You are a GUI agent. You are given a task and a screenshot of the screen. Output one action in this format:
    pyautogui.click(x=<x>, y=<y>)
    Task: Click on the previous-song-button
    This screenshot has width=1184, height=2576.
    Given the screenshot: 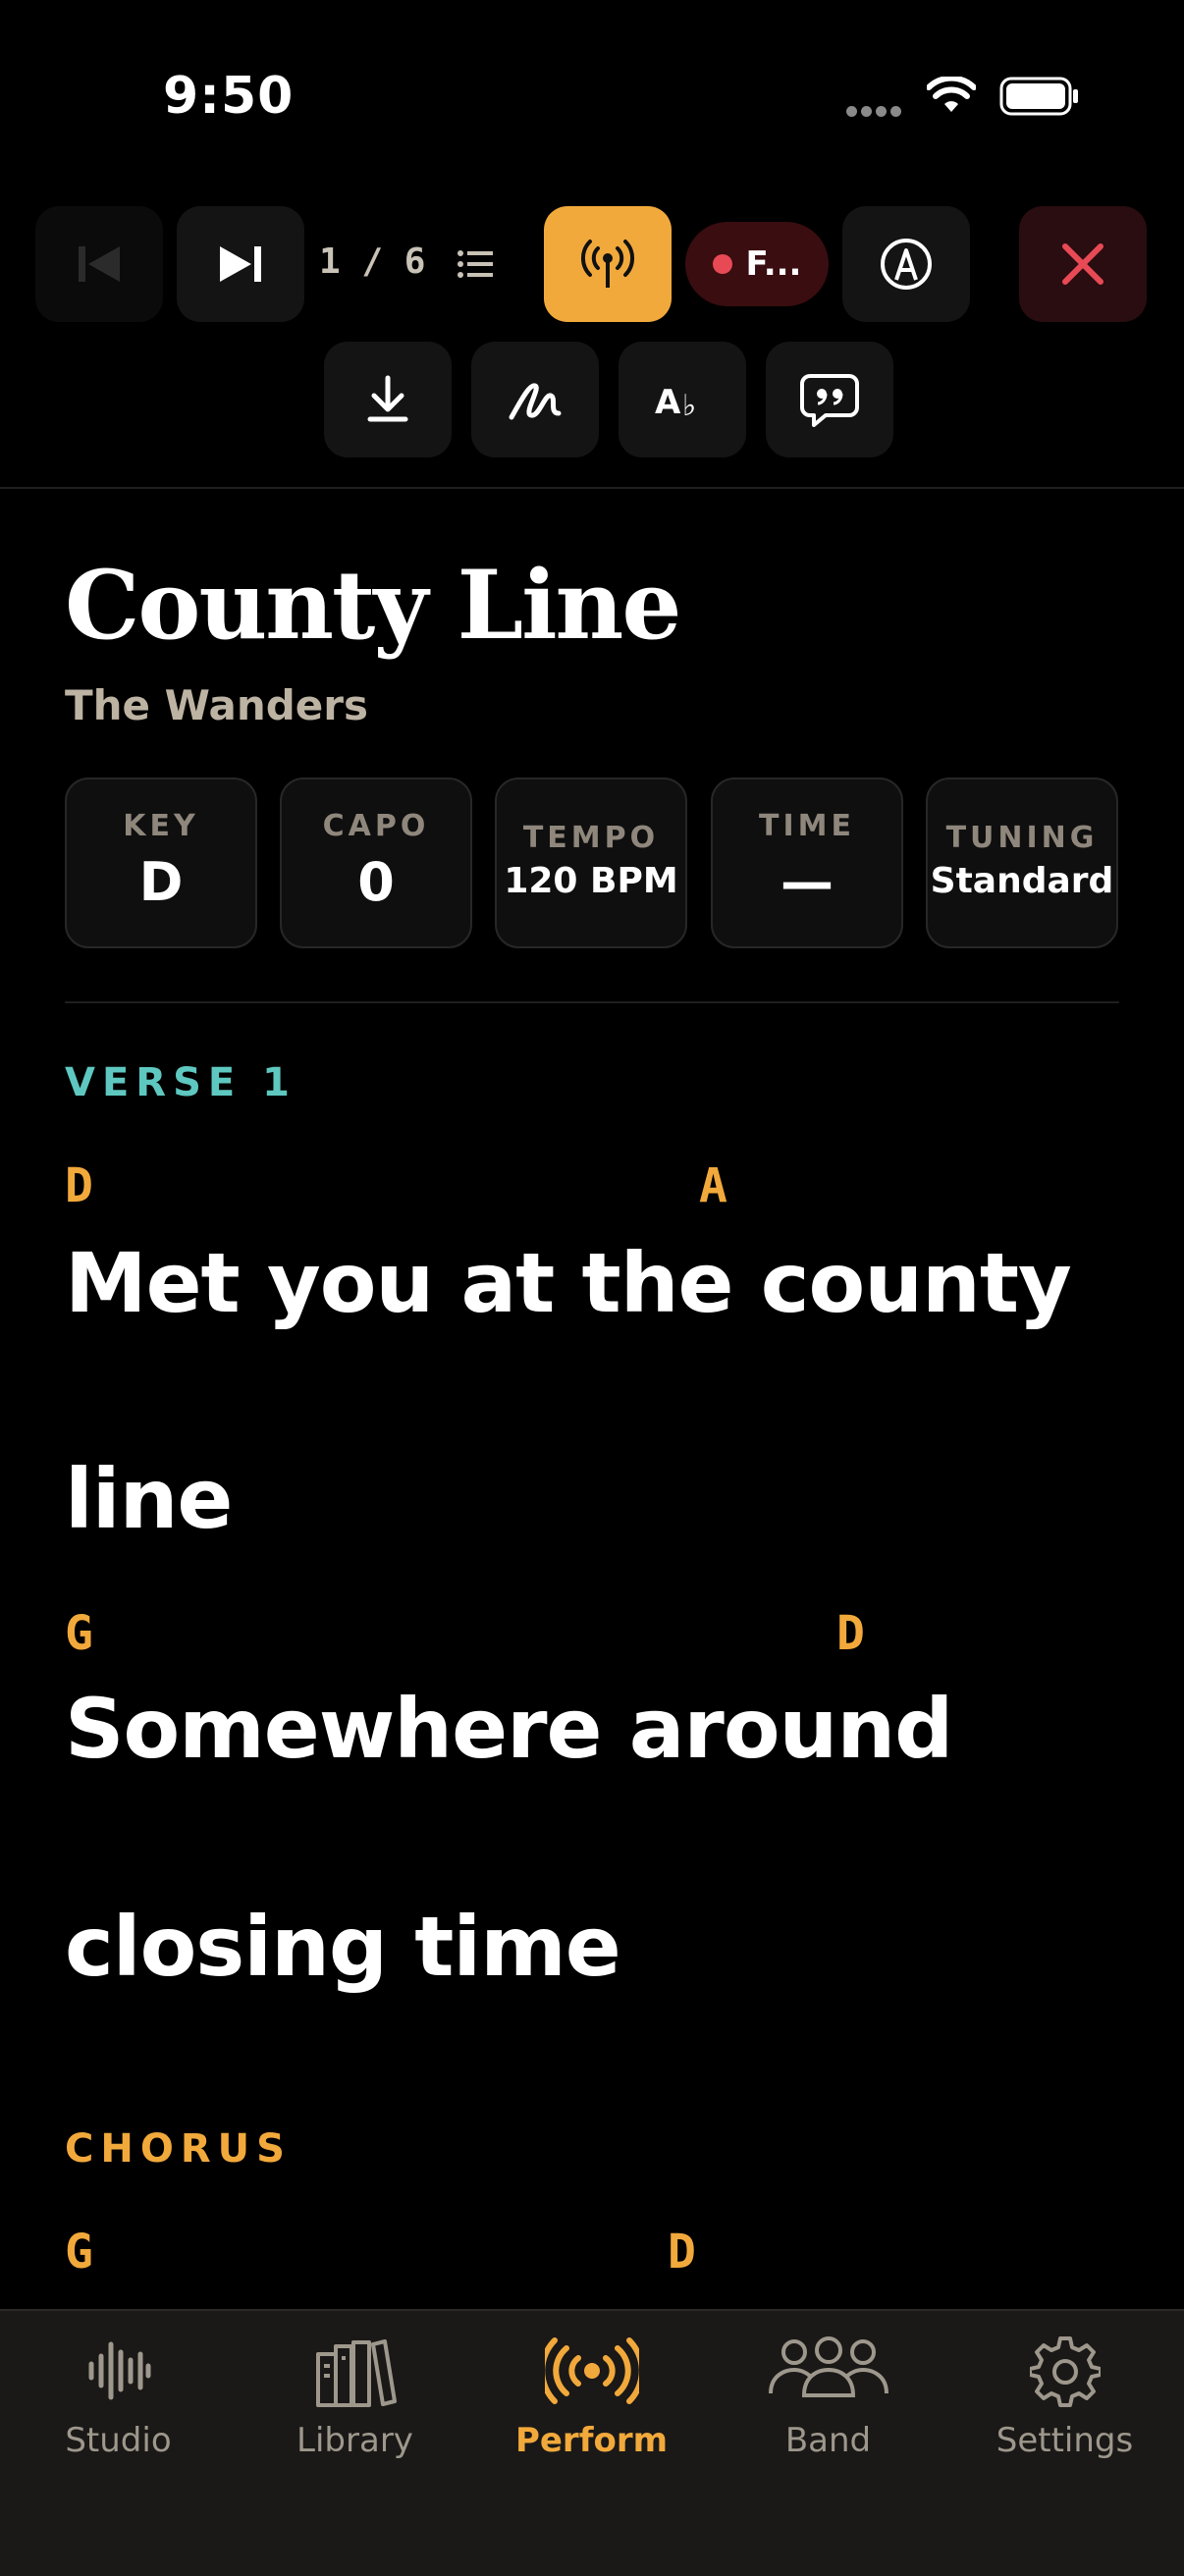 What is the action you would take?
    pyautogui.click(x=99, y=264)
    